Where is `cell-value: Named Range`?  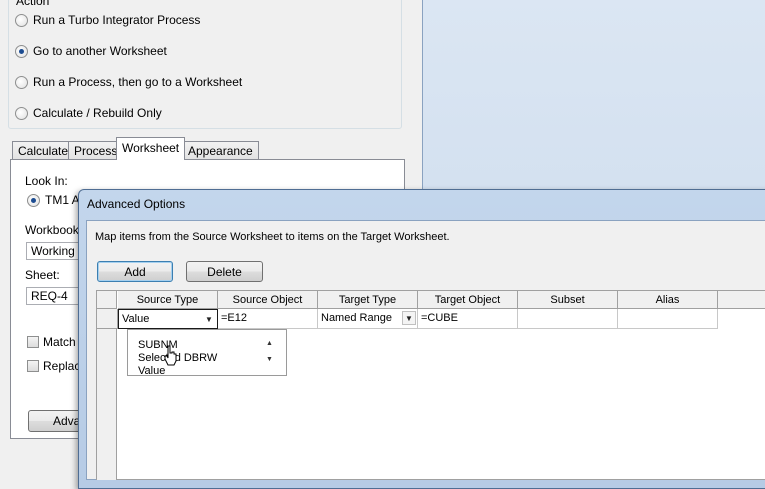 cell-value: Named Range is located at coordinates (356, 318).